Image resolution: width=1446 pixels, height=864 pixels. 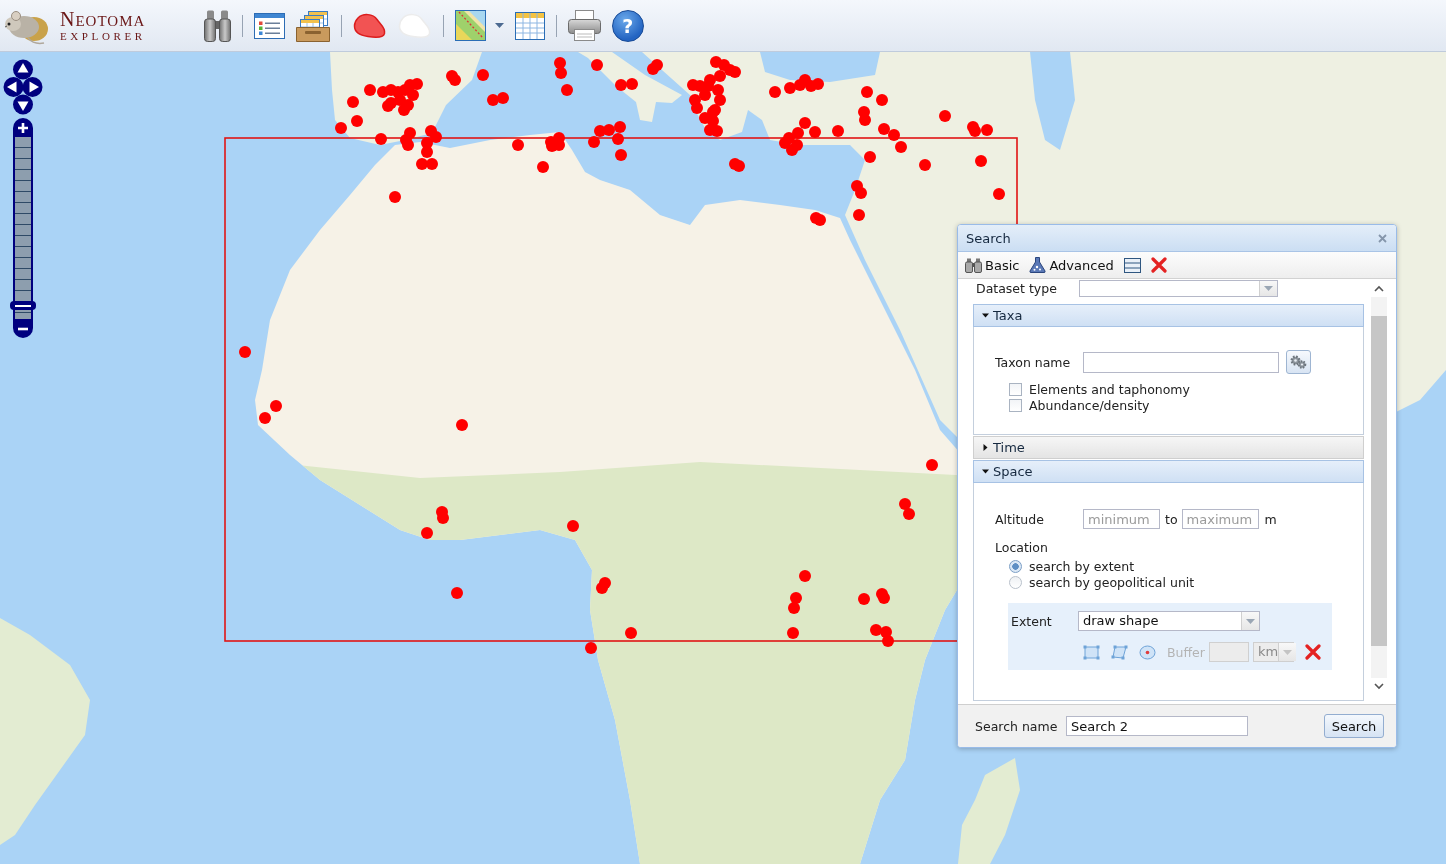 I want to click on extent-dropdown: draw shape, so click(x=1169, y=621).